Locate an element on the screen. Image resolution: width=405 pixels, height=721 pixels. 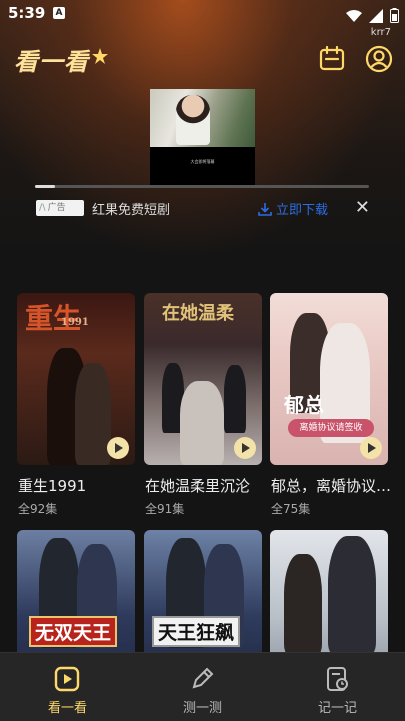
poster-title: 天王狂飙 is located at coordinates (196, 631).